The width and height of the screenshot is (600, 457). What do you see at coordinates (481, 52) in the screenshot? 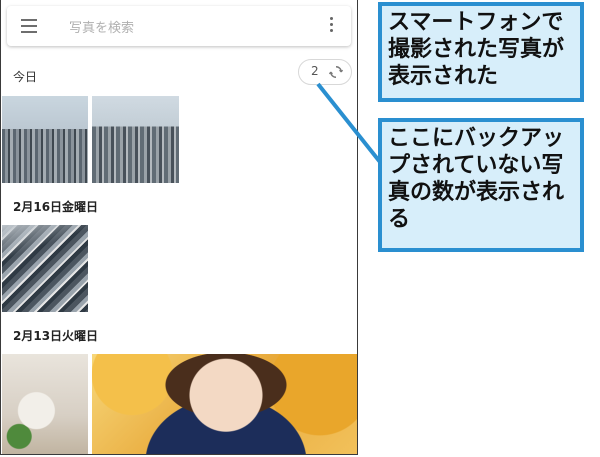
I see `annotation-callout-top: スマートフォンで撮影された写真が表示された` at bounding box center [481, 52].